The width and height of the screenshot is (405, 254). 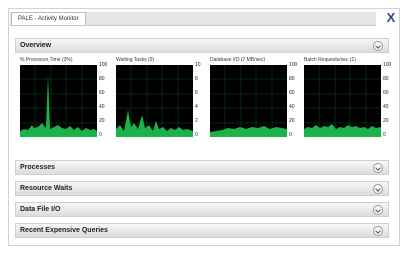 What do you see at coordinates (378, 46) in the screenshot?
I see `collapse-toggle-icon` at bounding box center [378, 46].